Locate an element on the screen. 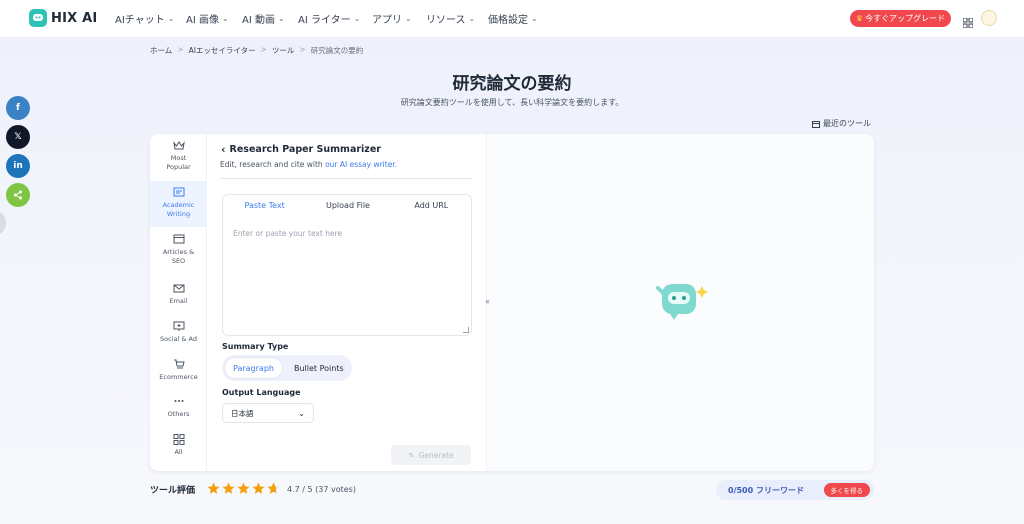 This screenshot has width=1024, height=524. robot-mascot-icon is located at coordinates (682, 302).